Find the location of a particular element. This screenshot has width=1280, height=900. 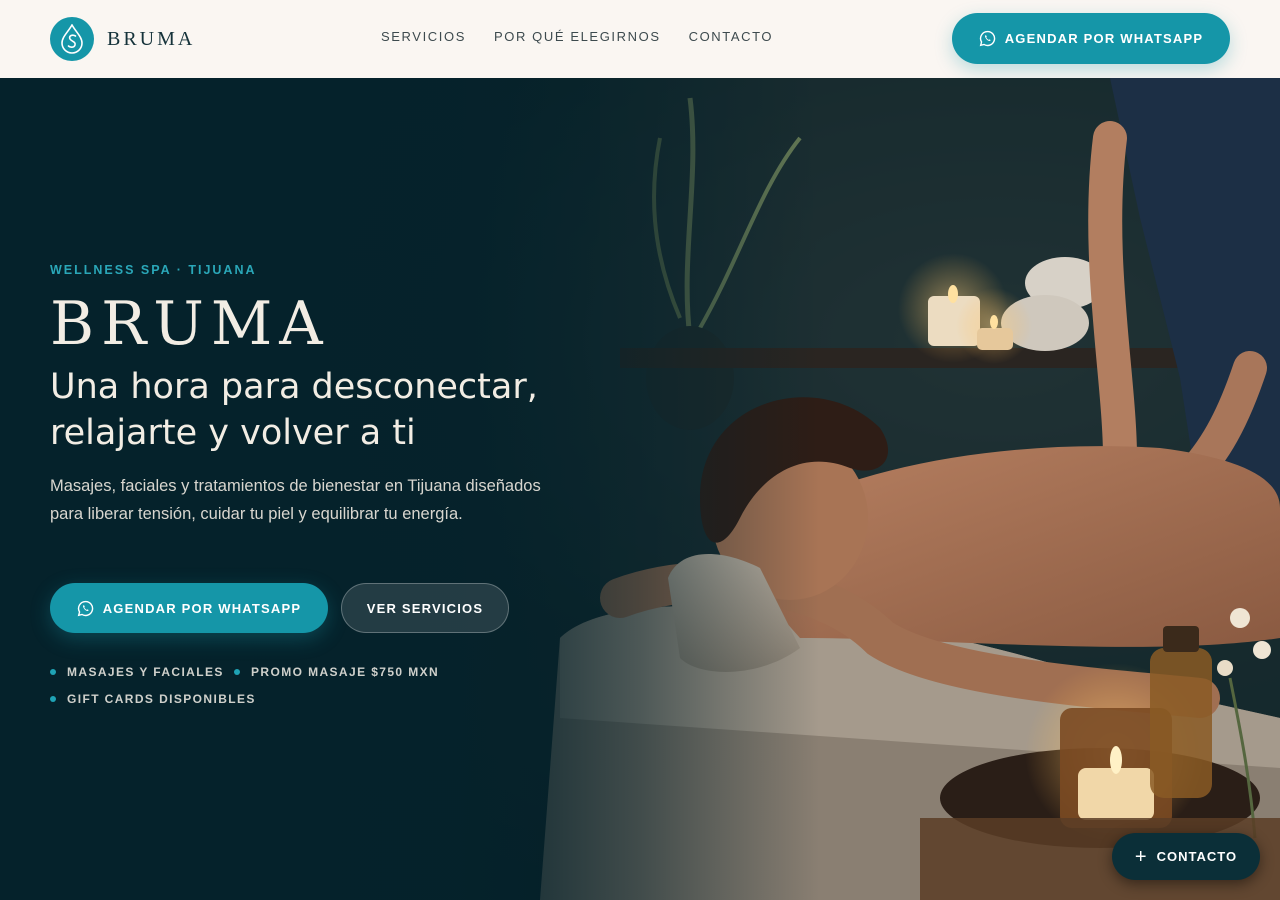

feature-item: PROMO MASAJE $750 MXN is located at coordinates (336, 672).